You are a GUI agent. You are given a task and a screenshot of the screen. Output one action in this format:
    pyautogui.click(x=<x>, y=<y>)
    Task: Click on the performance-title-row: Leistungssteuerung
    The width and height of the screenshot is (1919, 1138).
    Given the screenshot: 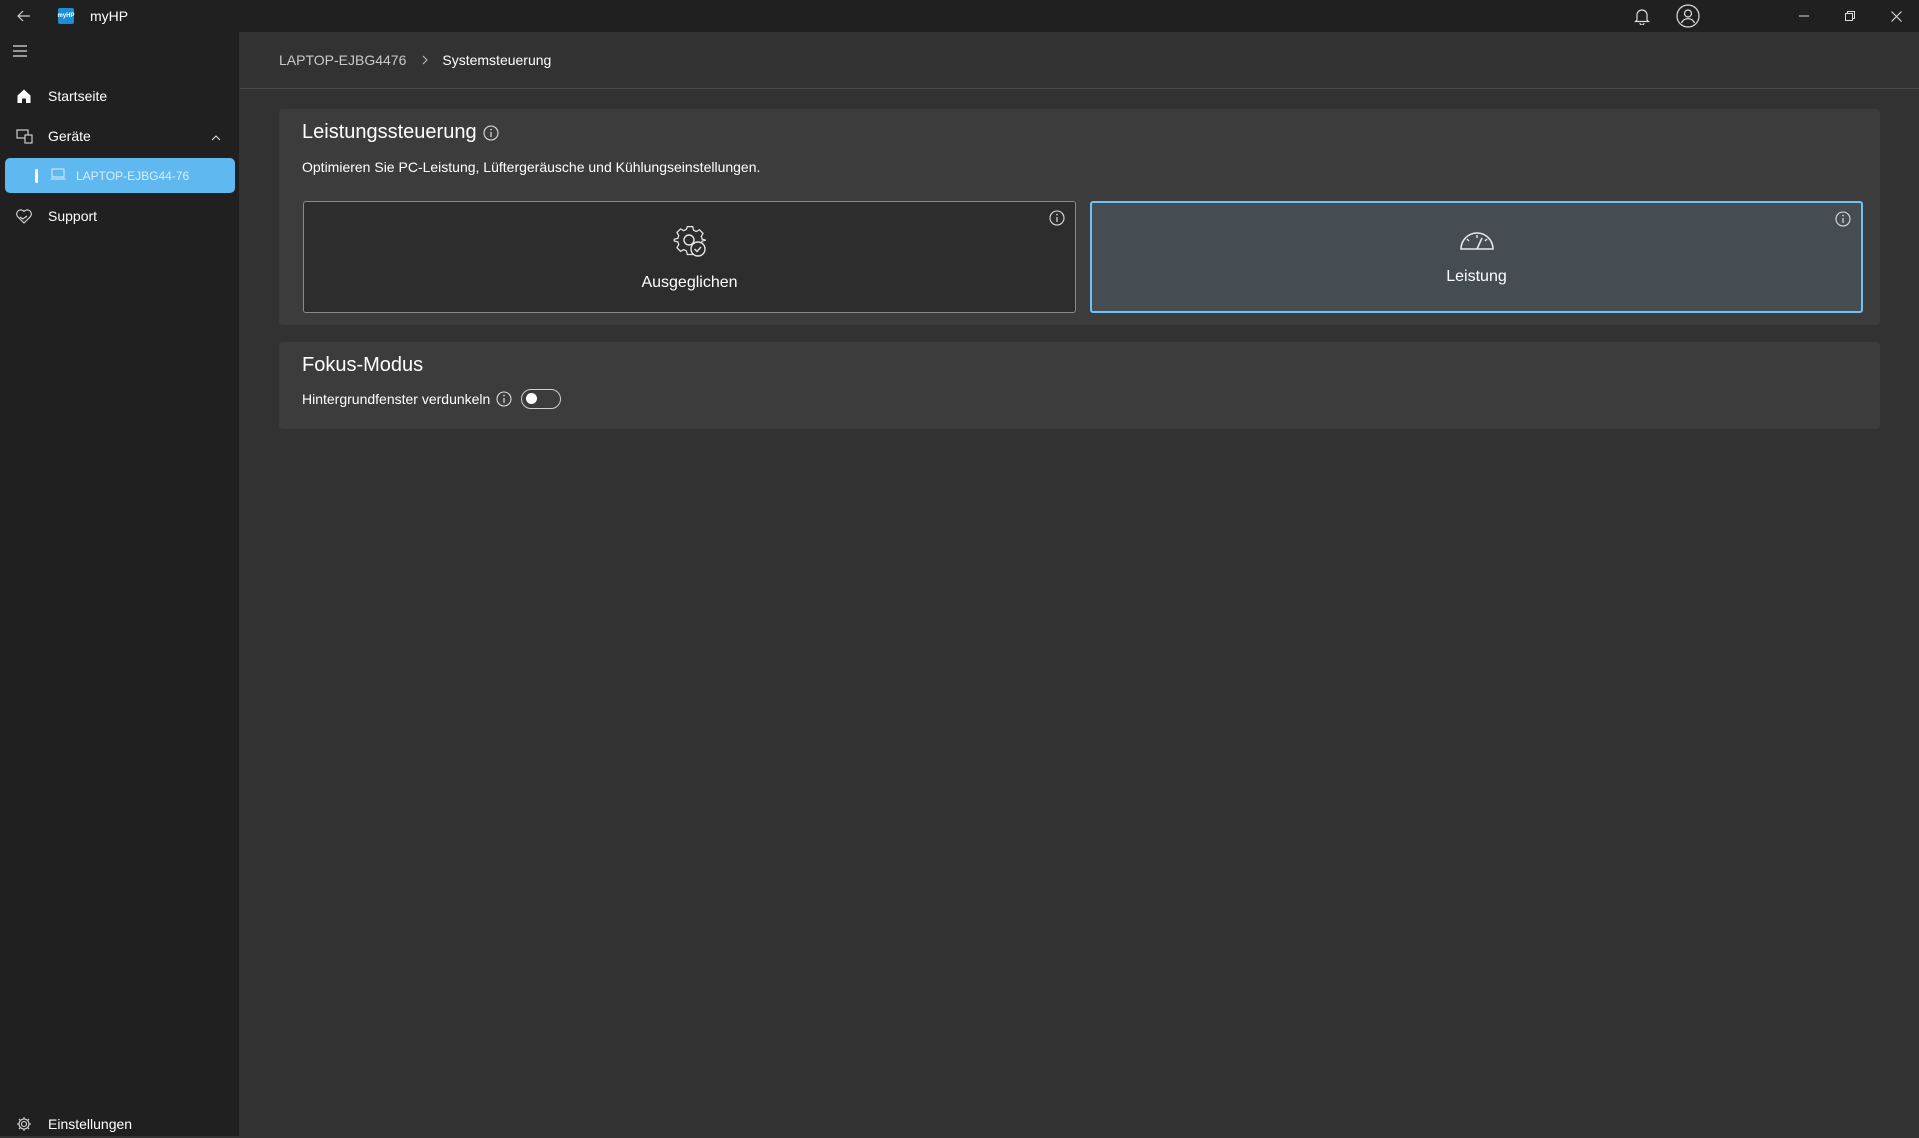 What is the action you would take?
    pyautogui.click(x=400, y=132)
    